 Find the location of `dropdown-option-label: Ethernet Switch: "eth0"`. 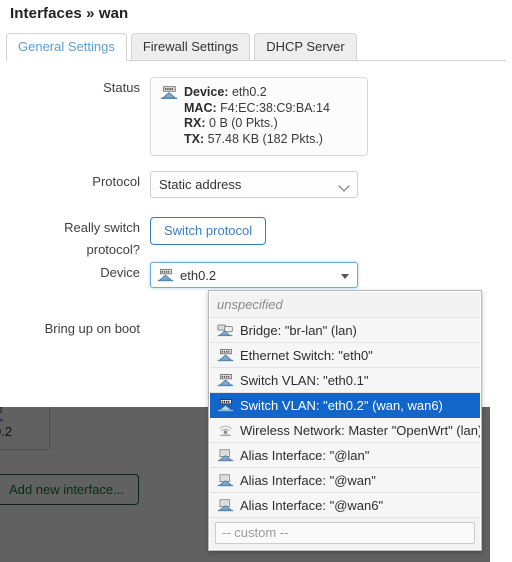

dropdown-option-label: Ethernet Switch: "eth0" is located at coordinates (306, 355).